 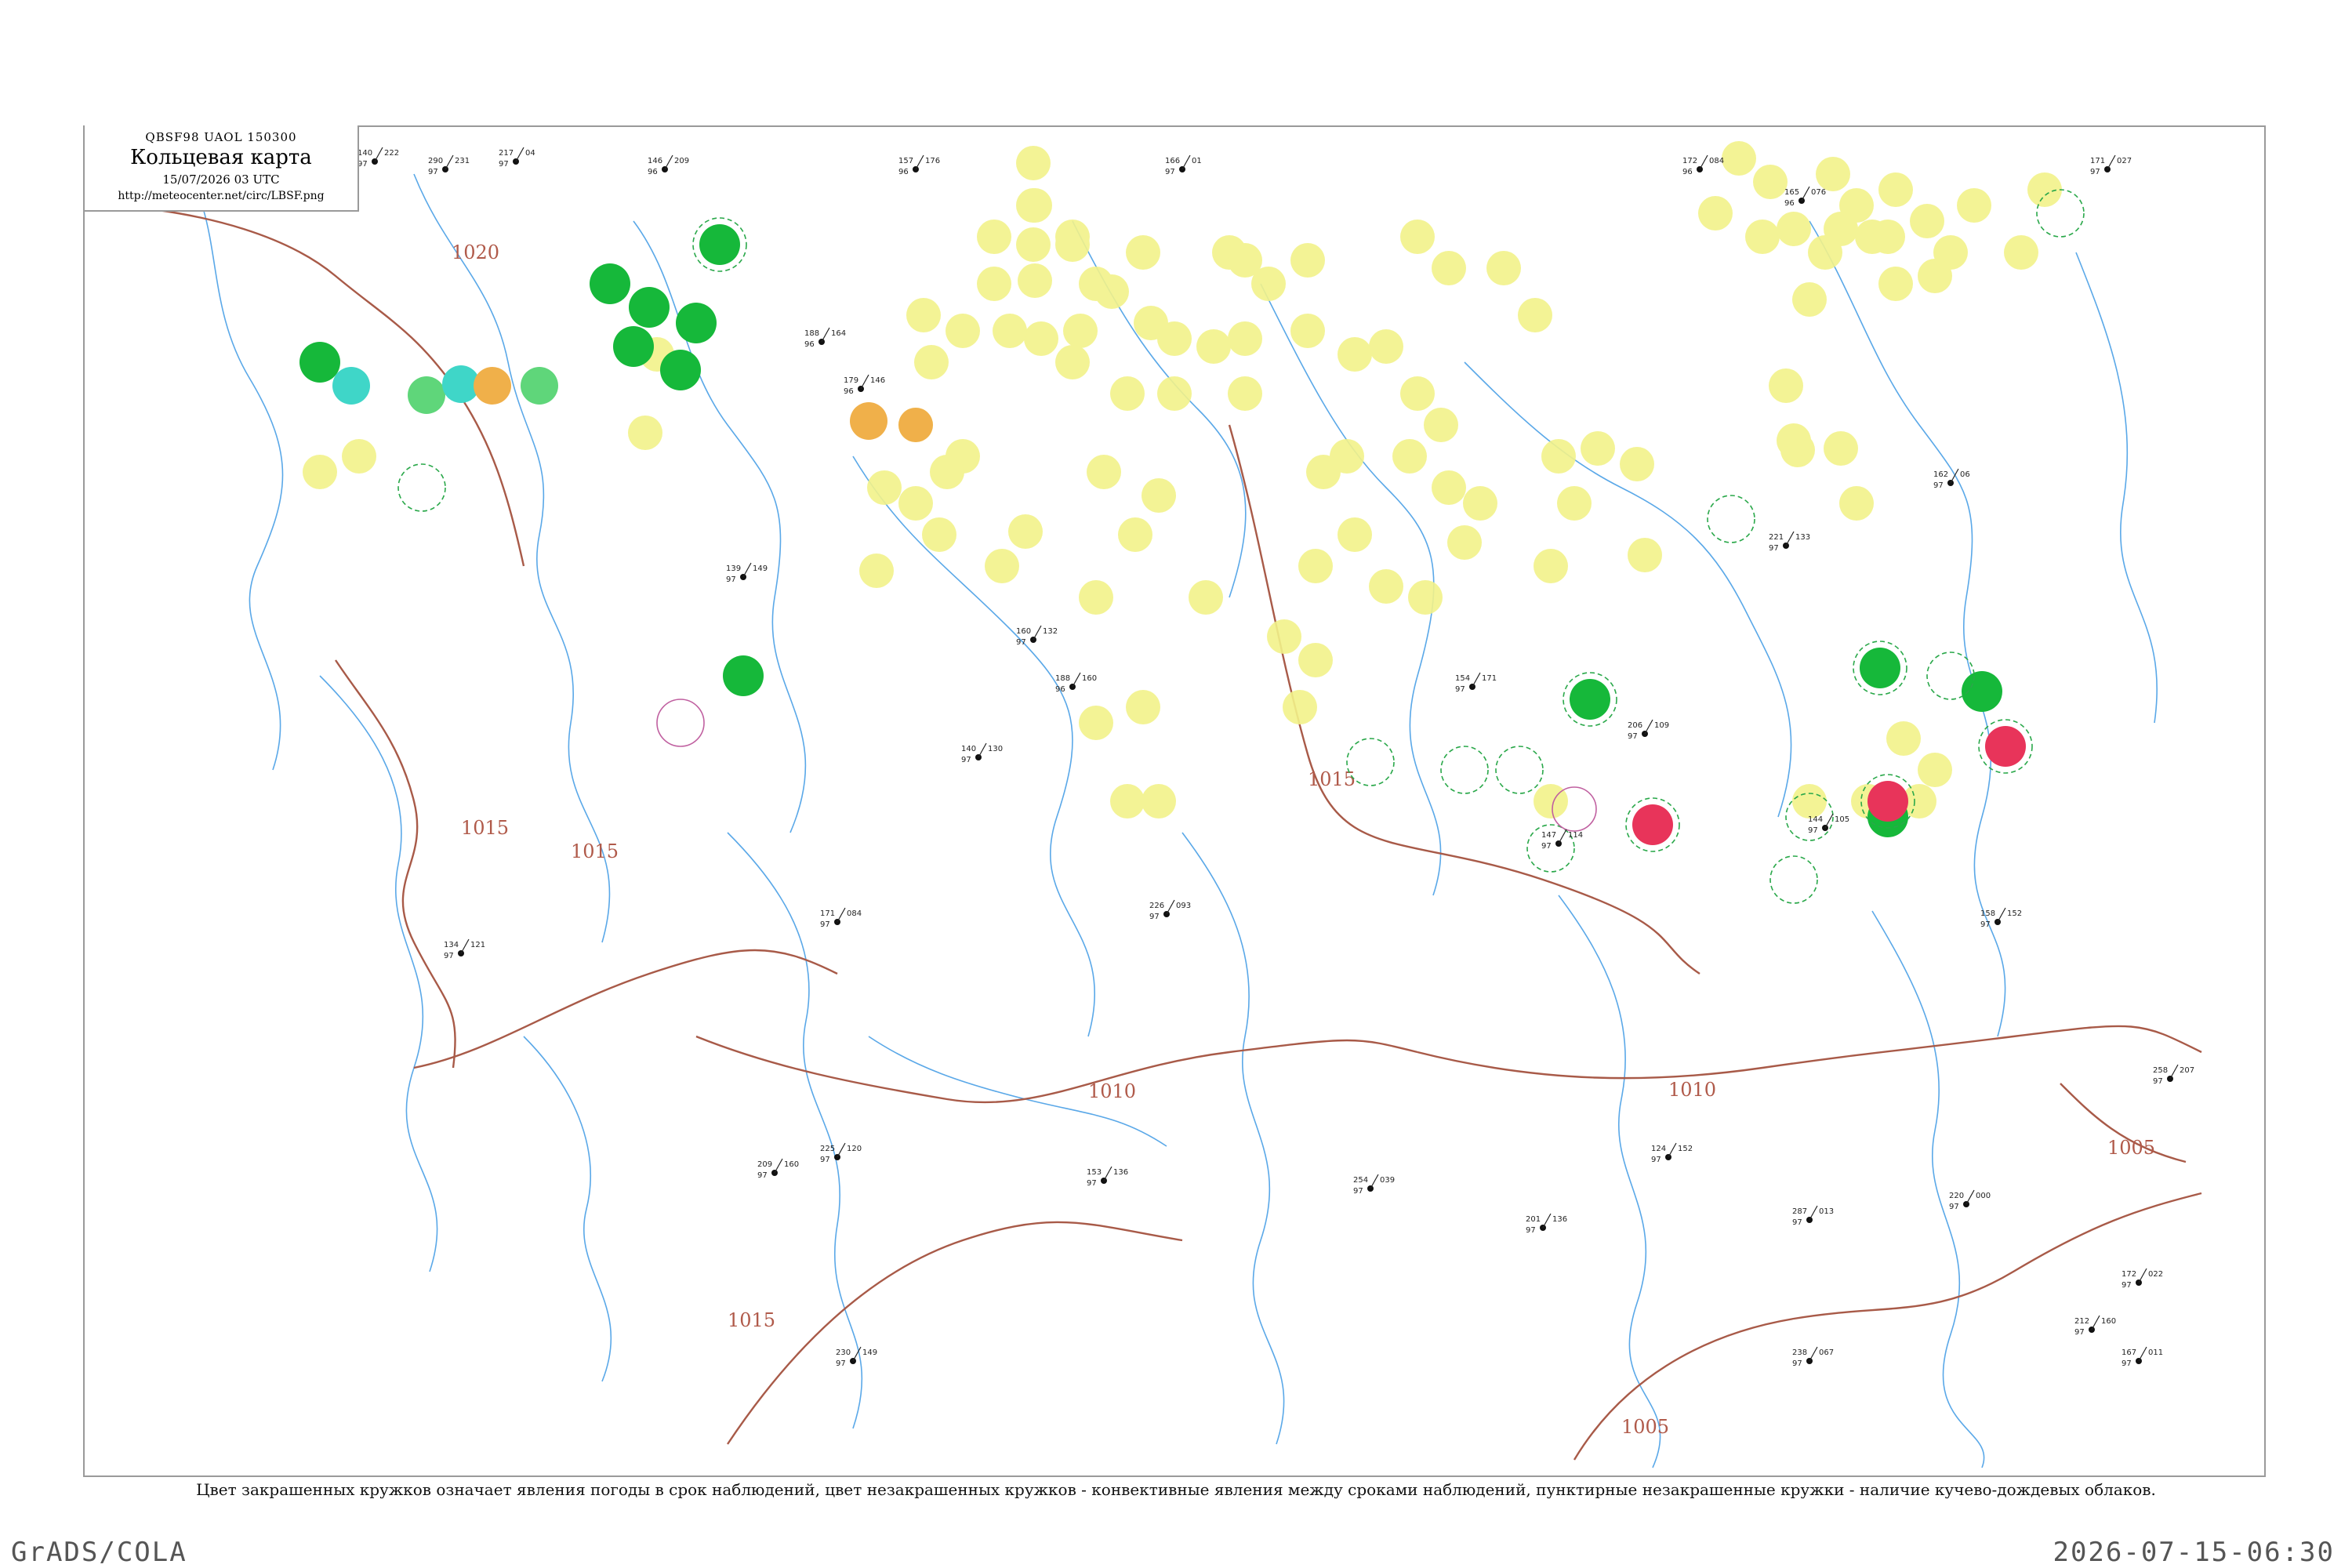 I want to click on svg-text: 165, so click(x=1791, y=192).